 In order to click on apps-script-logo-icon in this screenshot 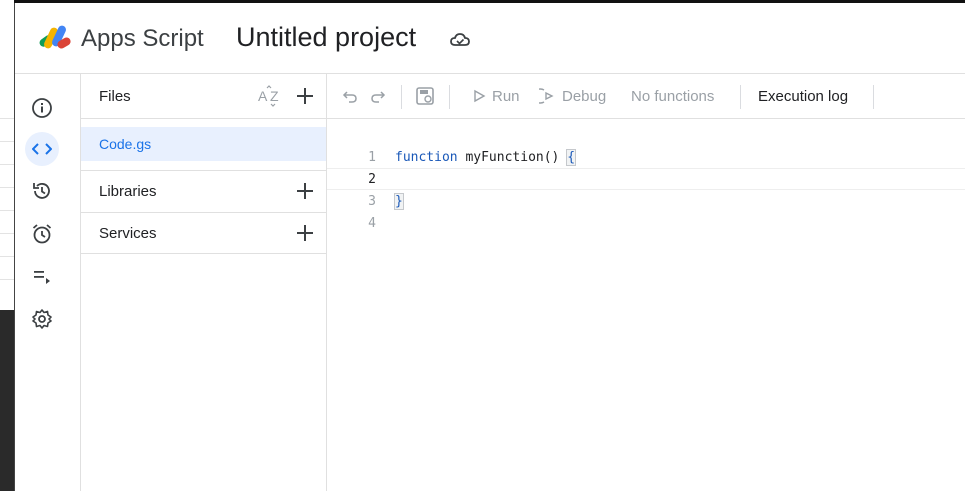, I will do `click(55, 39)`.